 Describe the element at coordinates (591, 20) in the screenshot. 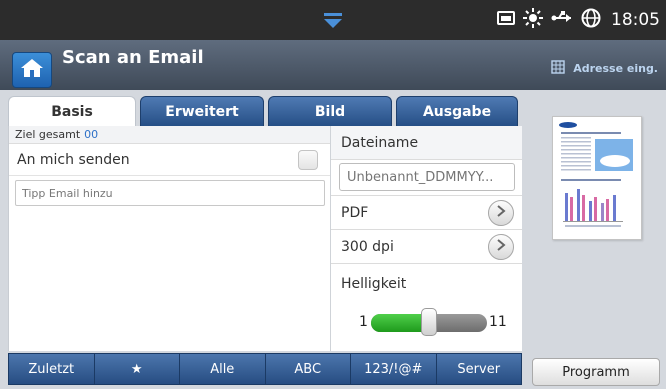

I see `globe-icon` at that location.